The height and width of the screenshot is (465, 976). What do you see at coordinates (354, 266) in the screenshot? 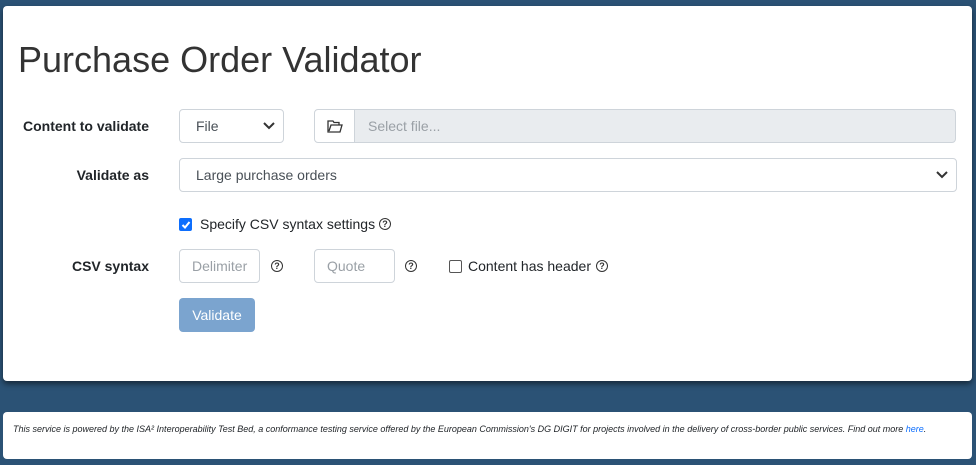
I see `quote-input: Quote` at bounding box center [354, 266].